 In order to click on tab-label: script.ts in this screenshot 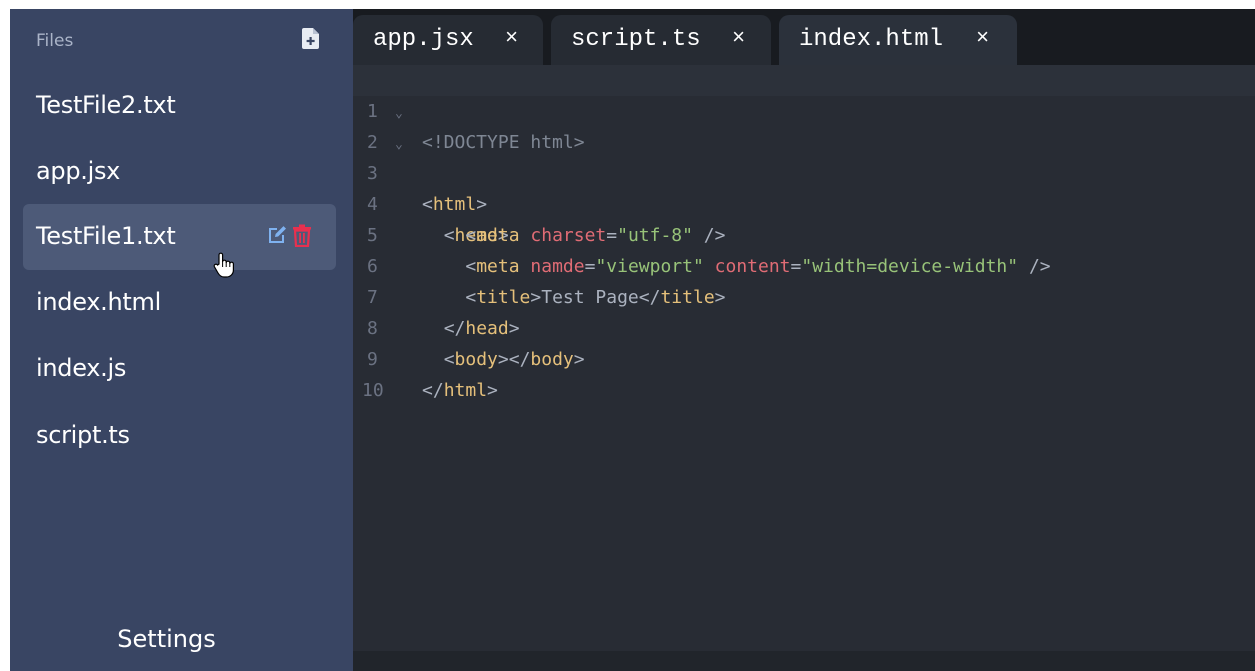, I will do `click(636, 39)`.